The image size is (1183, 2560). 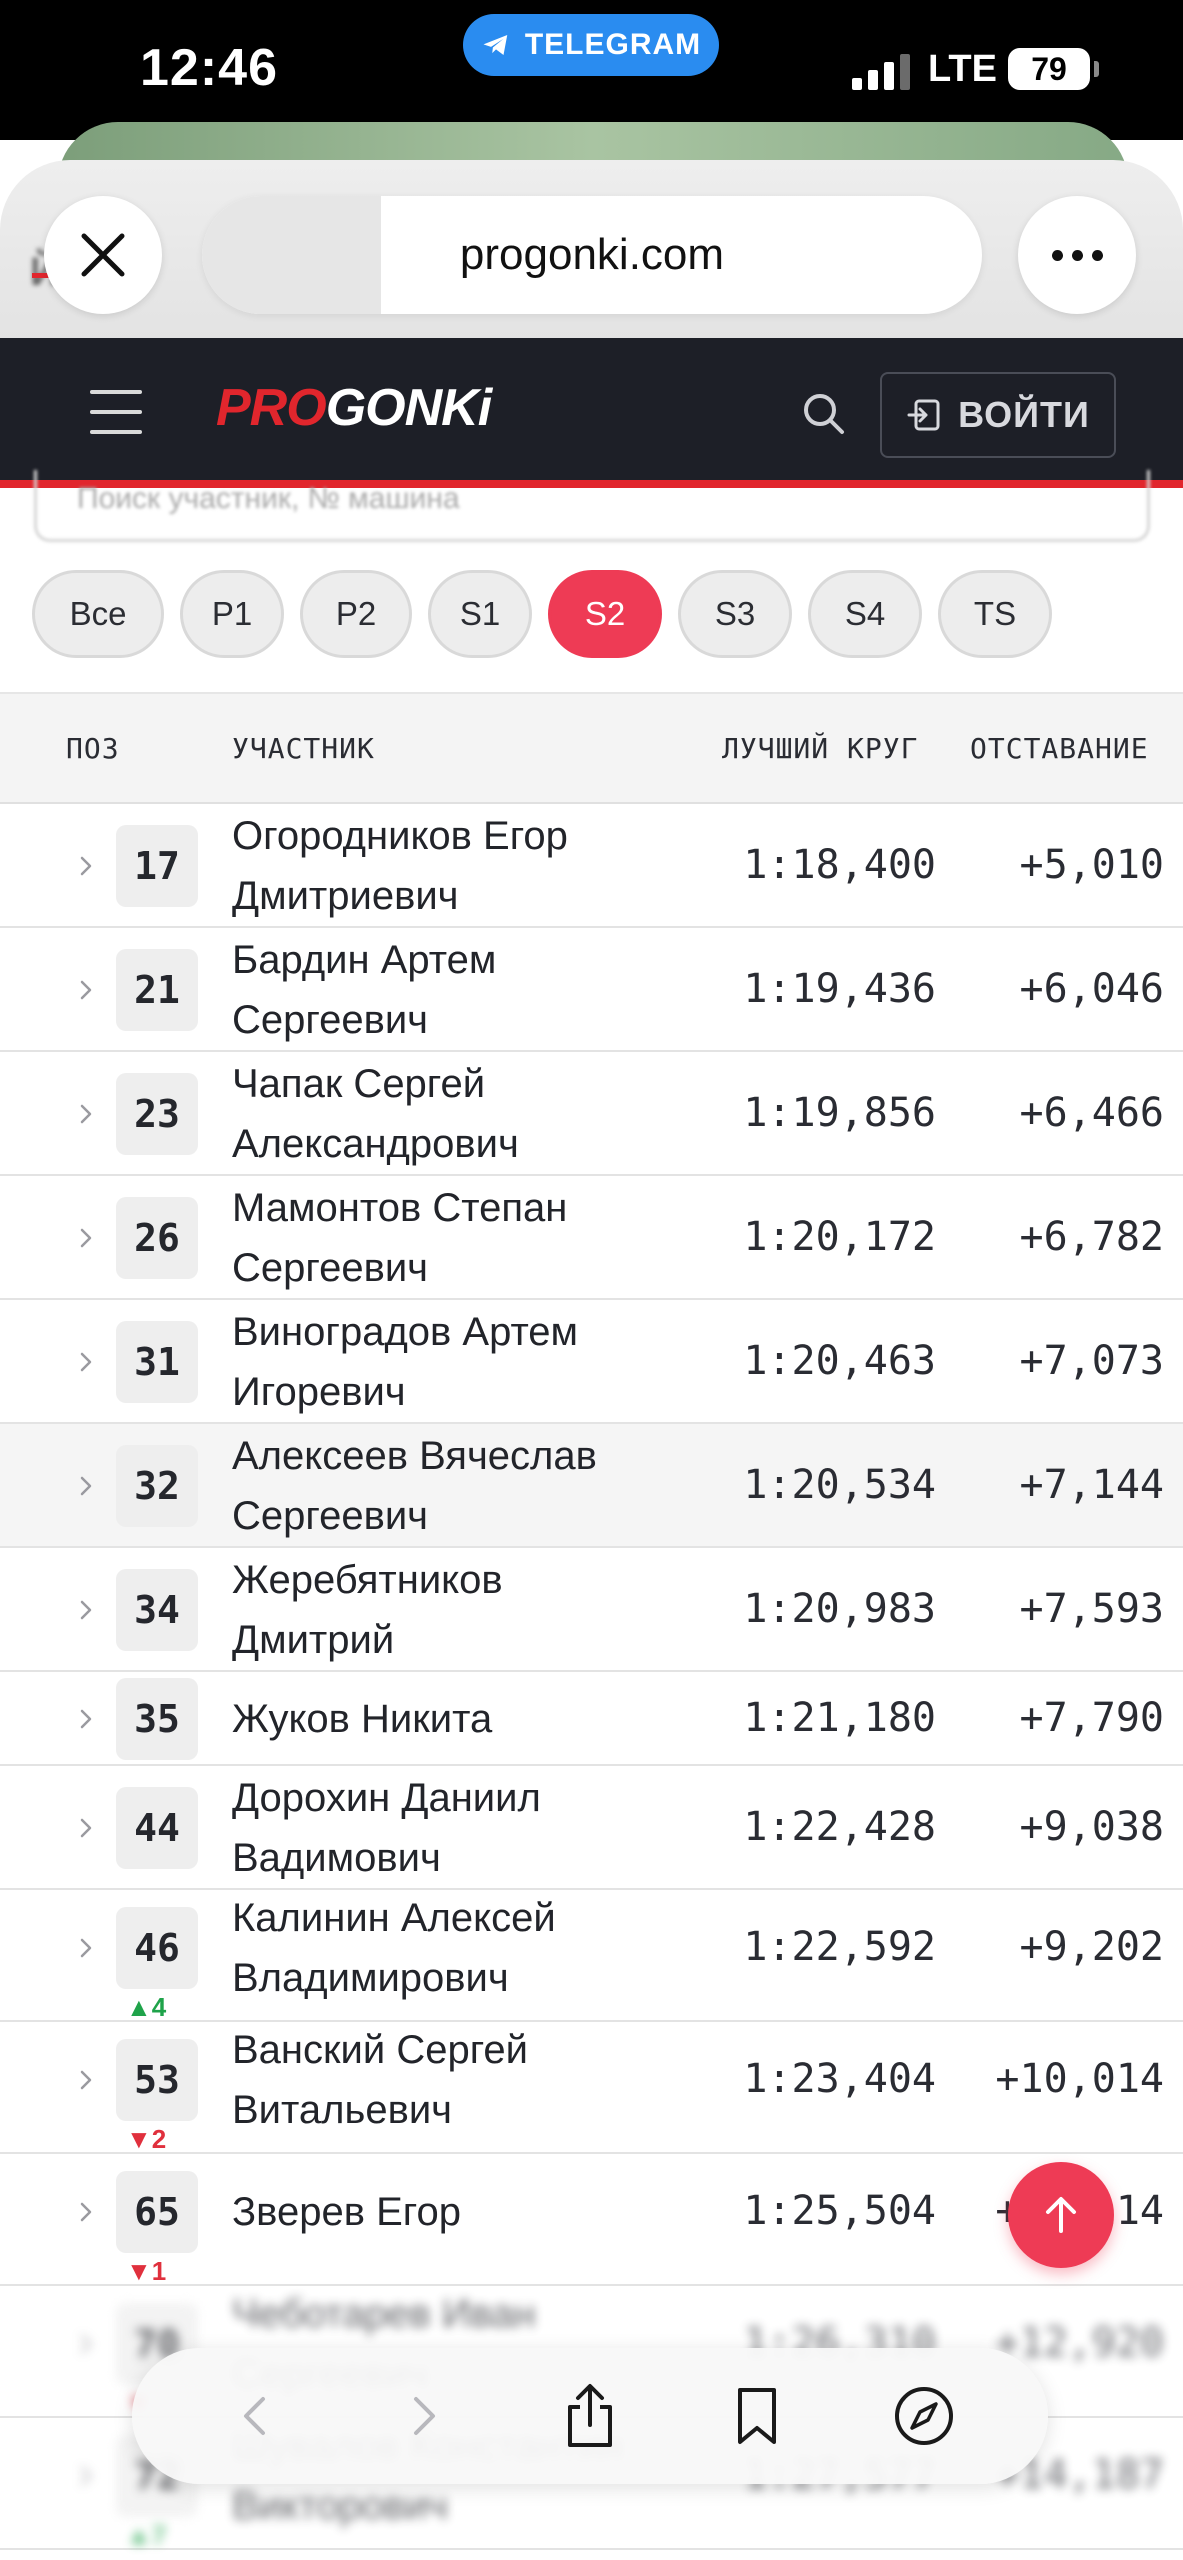 What do you see at coordinates (98, 614) in the screenshot?
I see `filter-chip-все: Все` at bounding box center [98, 614].